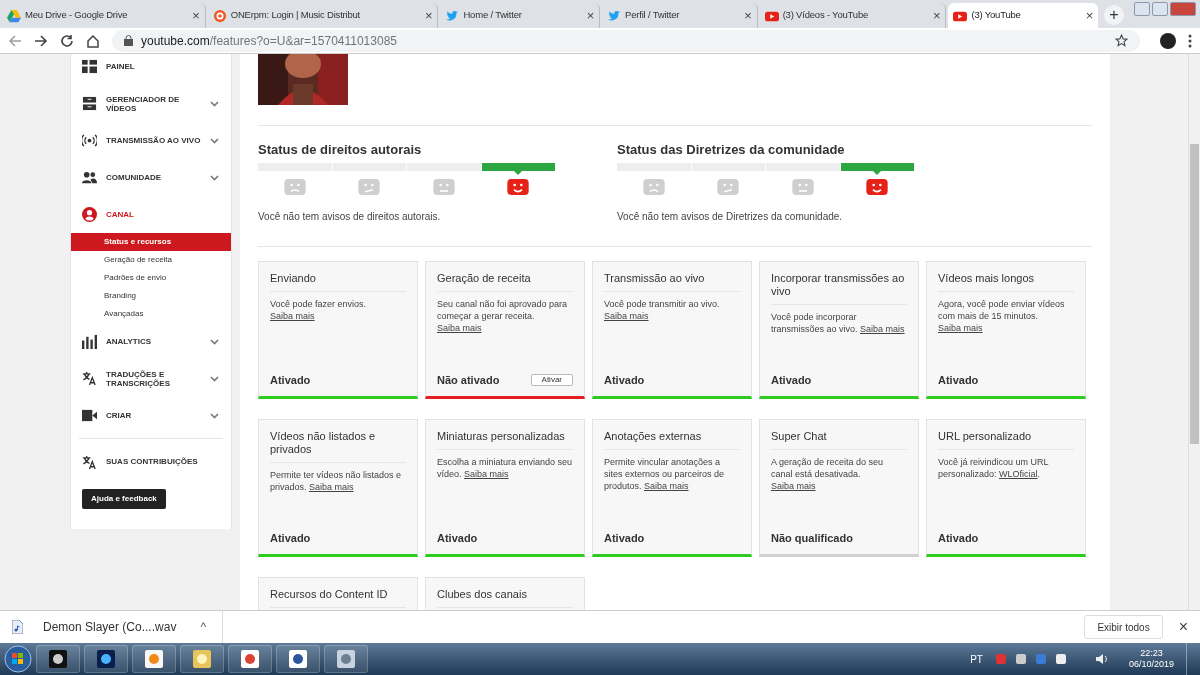 Image resolution: width=1200 pixels, height=675 pixels. What do you see at coordinates (1123, 627) in the screenshot?
I see `show-all-button: Exibir todos` at bounding box center [1123, 627].